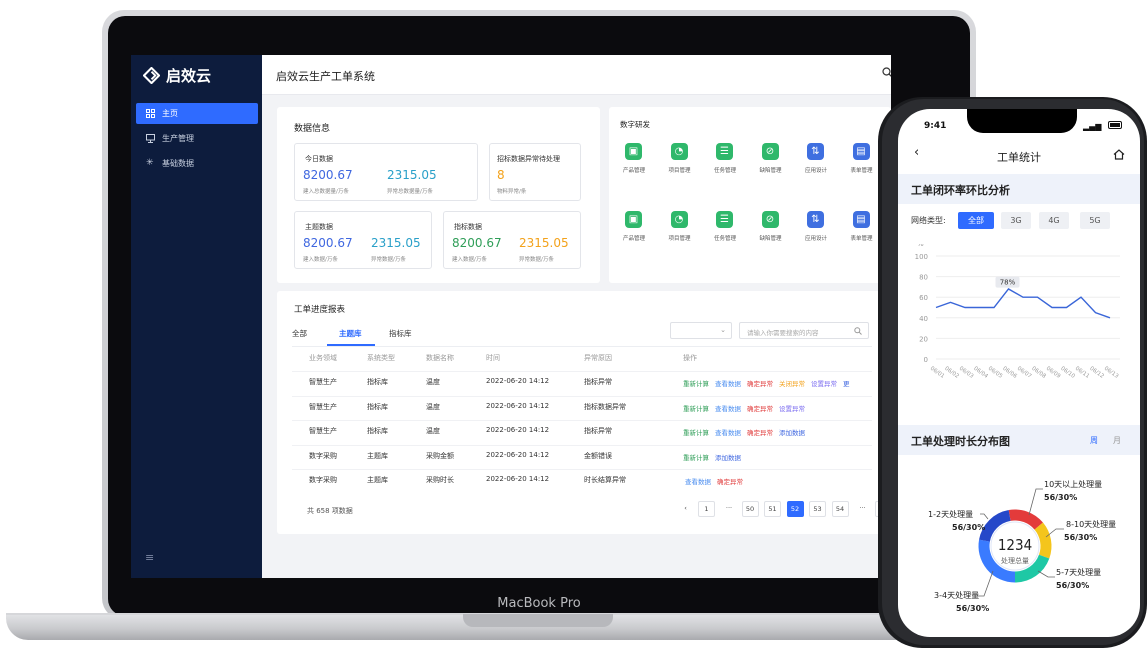  I want to click on table-header-cell: 数据名称, so click(440, 358).